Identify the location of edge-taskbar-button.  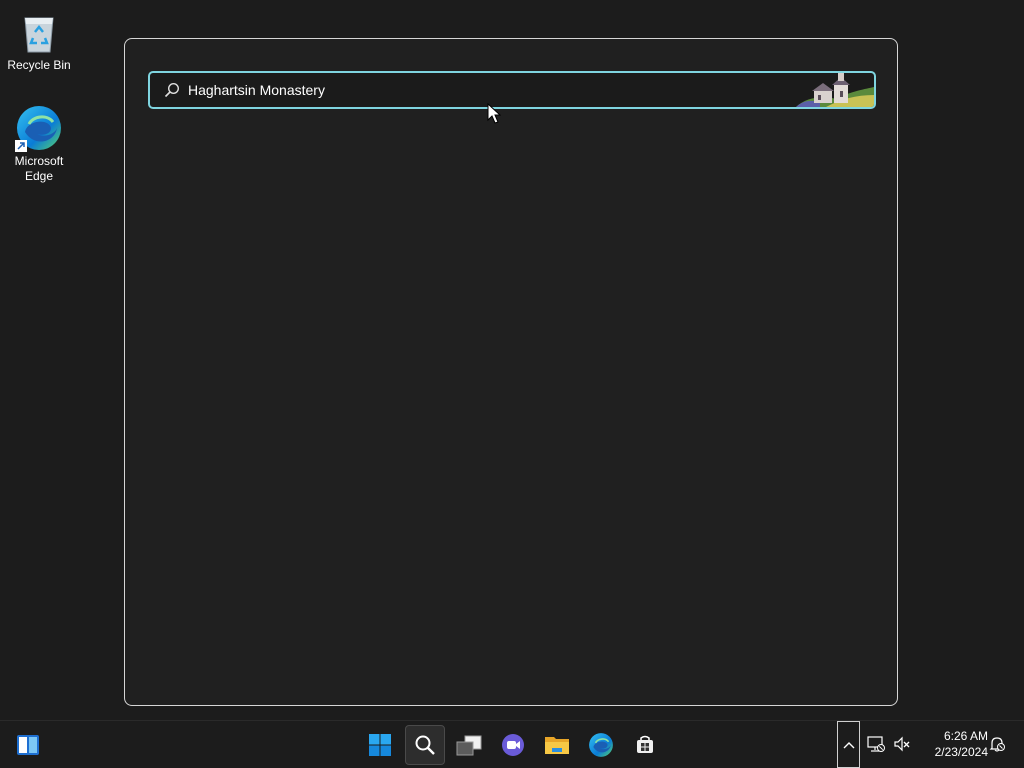
(601, 745).